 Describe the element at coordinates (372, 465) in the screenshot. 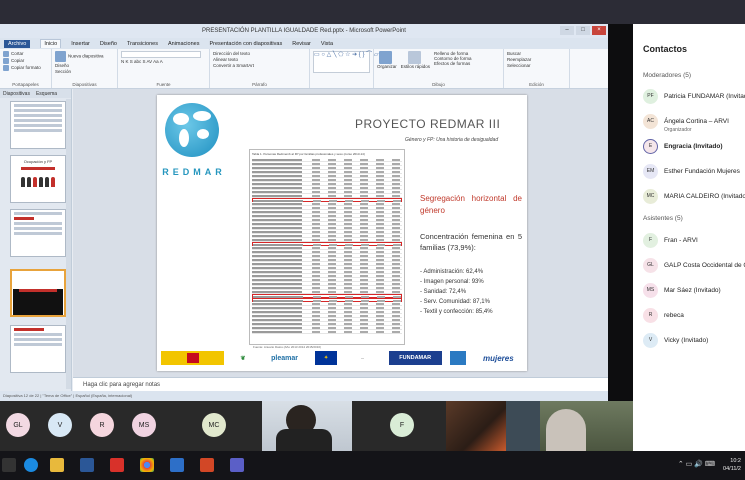

I see `windows-taskbar: ⌃ ▭ 🔊 ⌨ 10:2 04/11/2` at that location.